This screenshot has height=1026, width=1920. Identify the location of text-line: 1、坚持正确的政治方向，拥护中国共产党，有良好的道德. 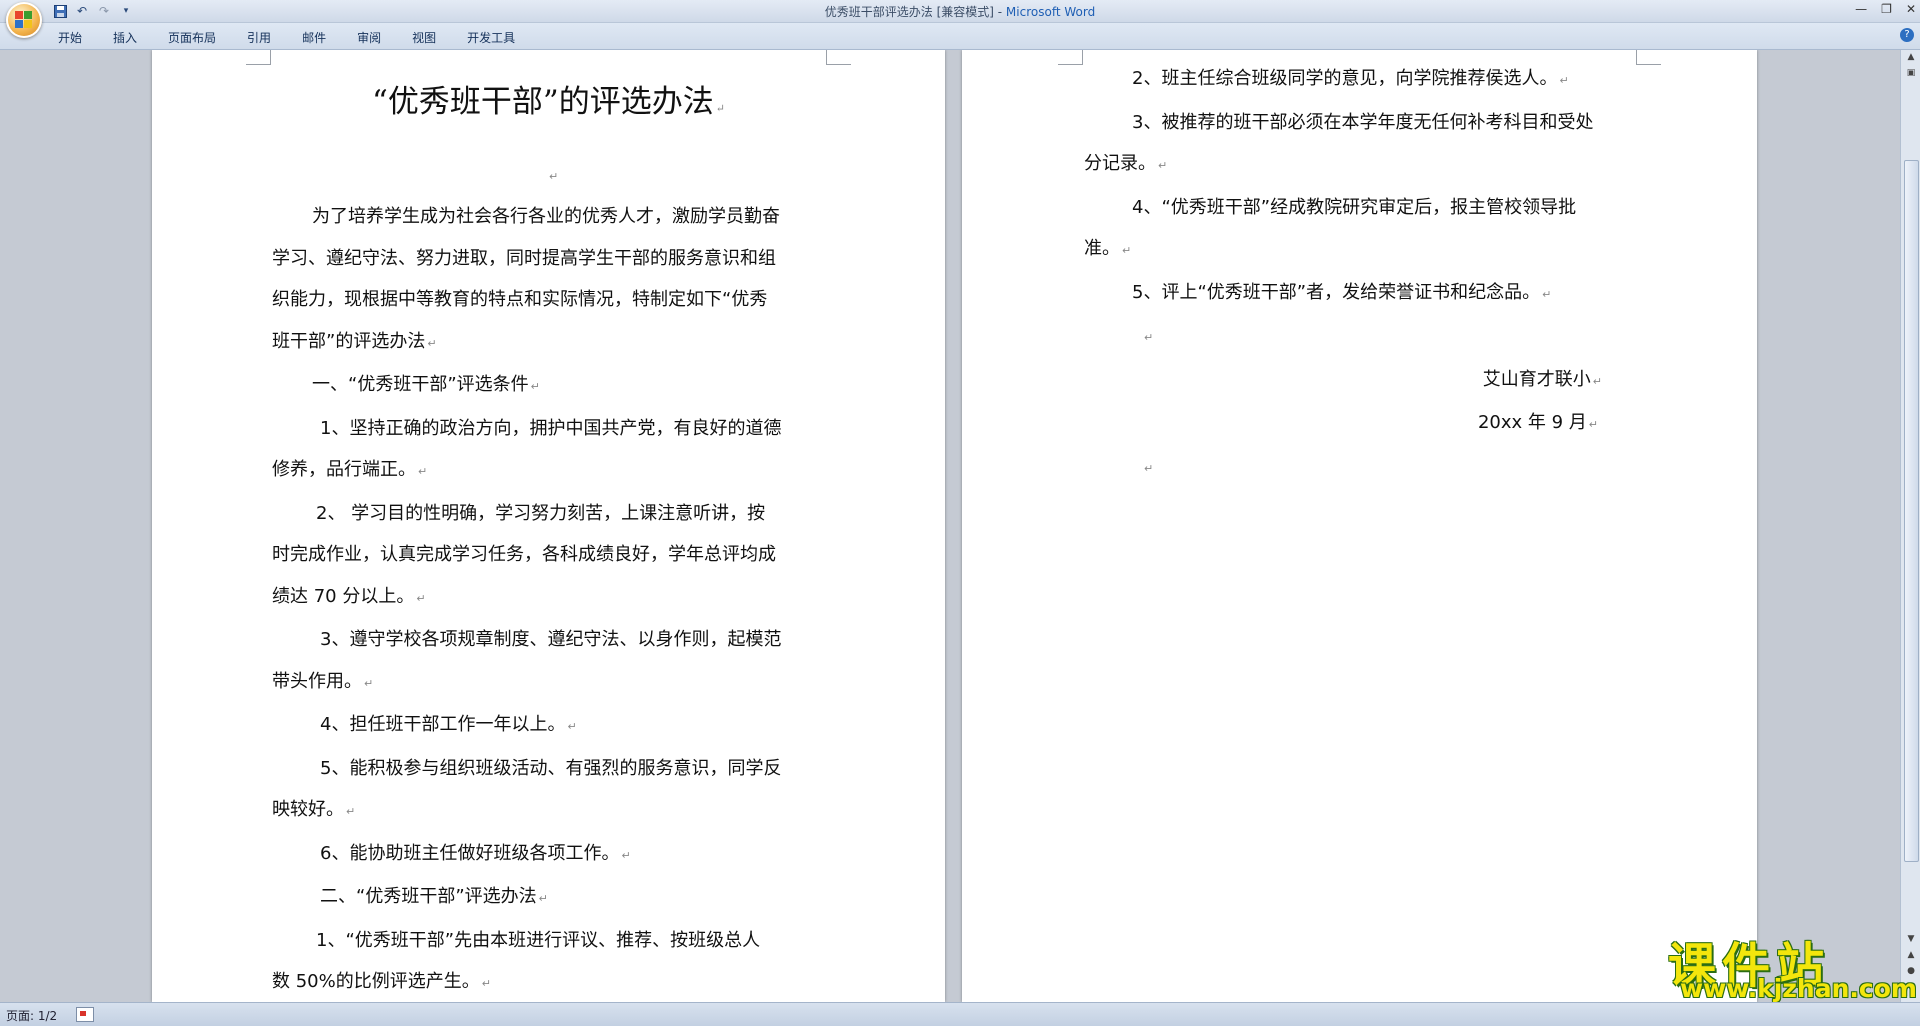
(551, 428).